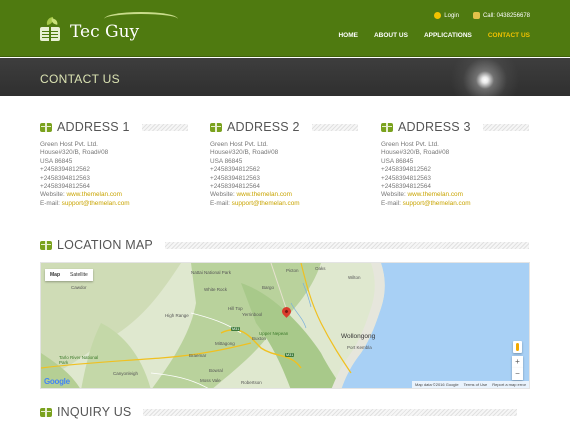 This screenshot has height=427, width=570. Describe the element at coordinates (354, 277) in the screenshot. I see `map-label: Wilton` at that location.